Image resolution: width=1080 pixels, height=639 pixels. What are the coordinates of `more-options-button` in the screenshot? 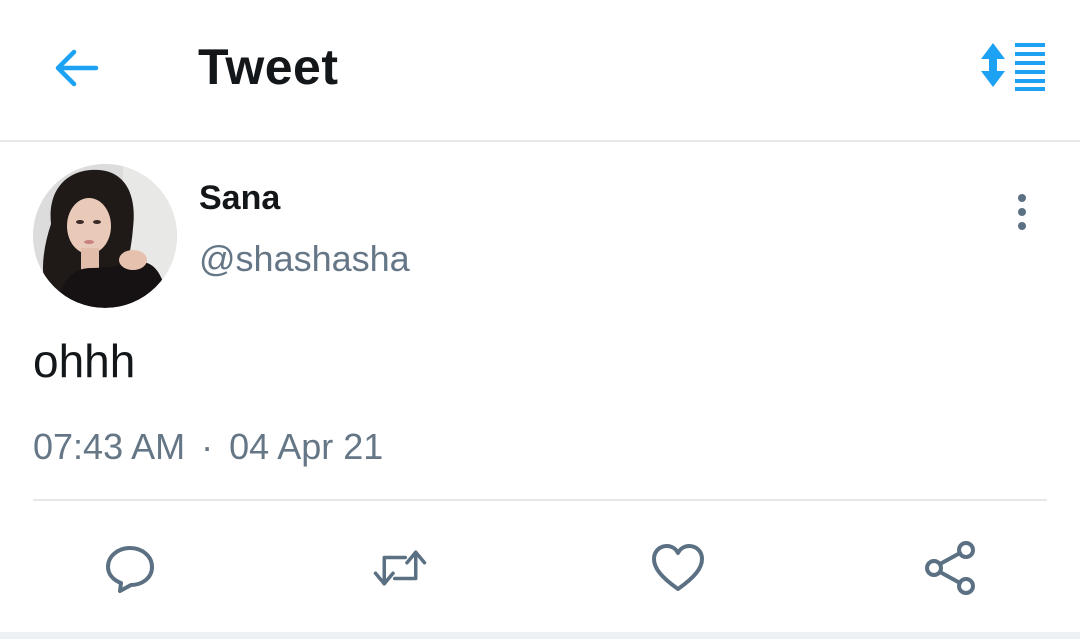 It's located at (1022, 212).